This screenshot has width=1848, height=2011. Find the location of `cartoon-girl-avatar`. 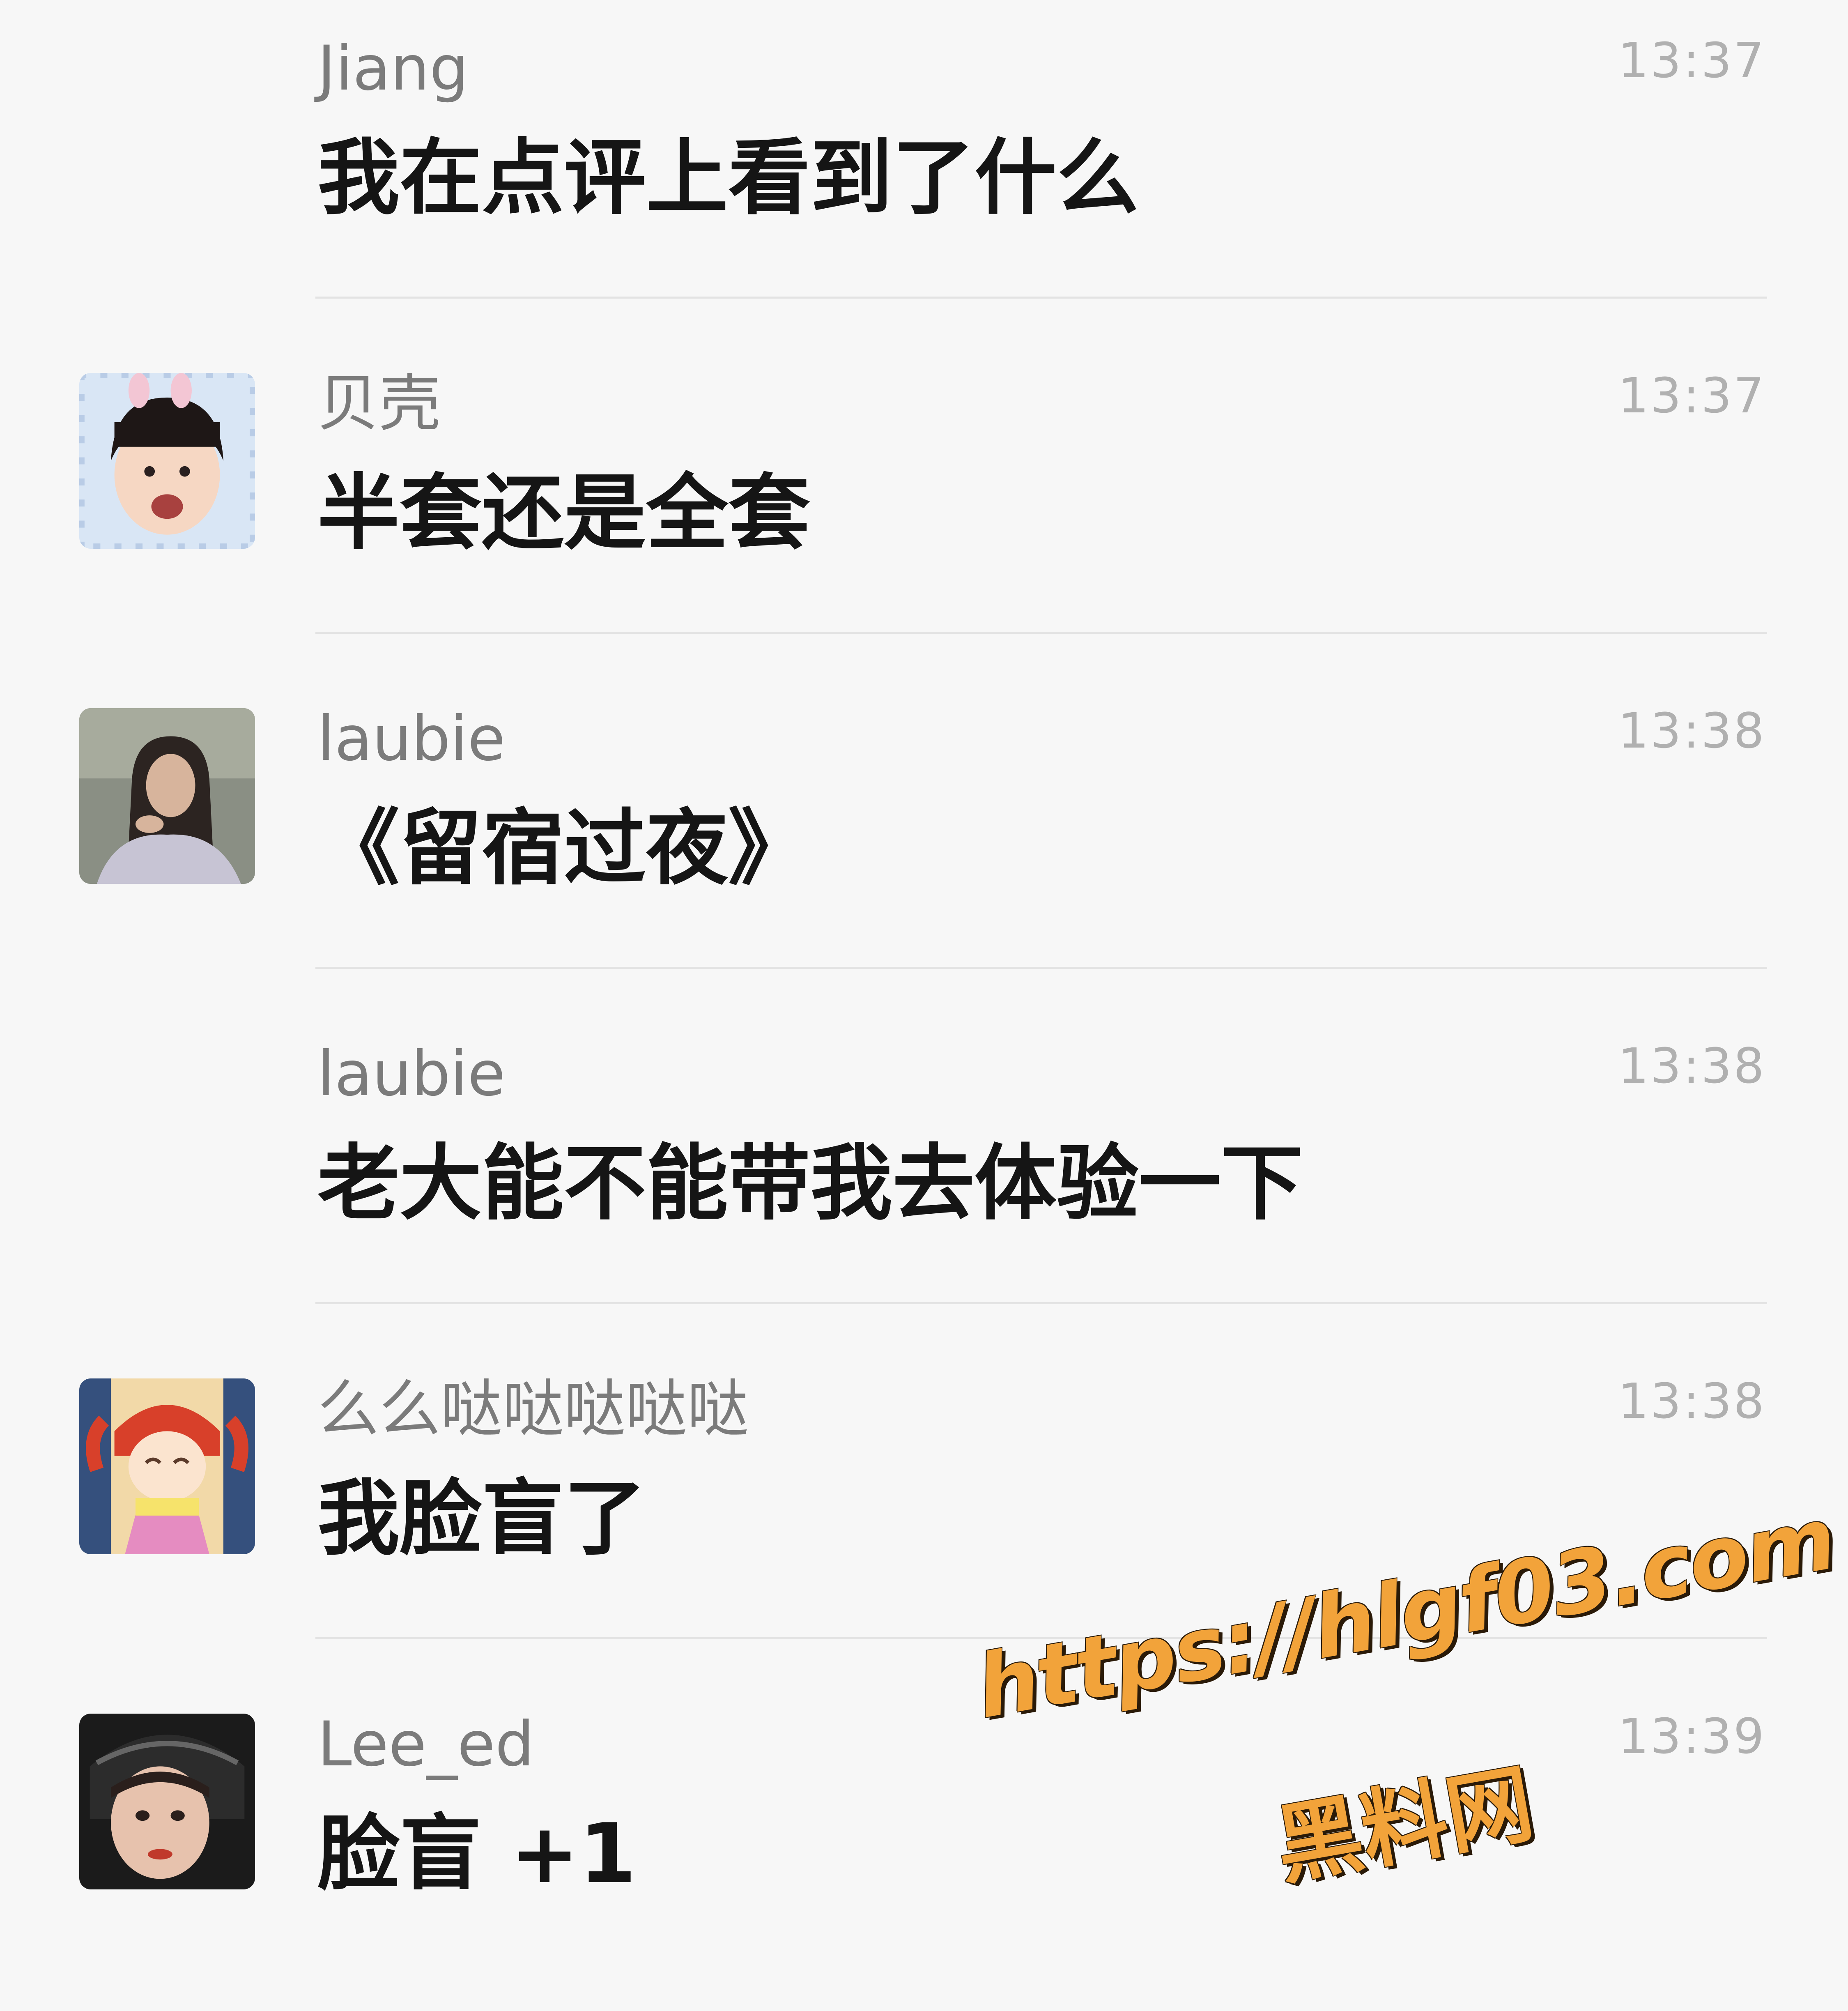

cartoon-girl-avatar is located at coordinates (167, 1466).